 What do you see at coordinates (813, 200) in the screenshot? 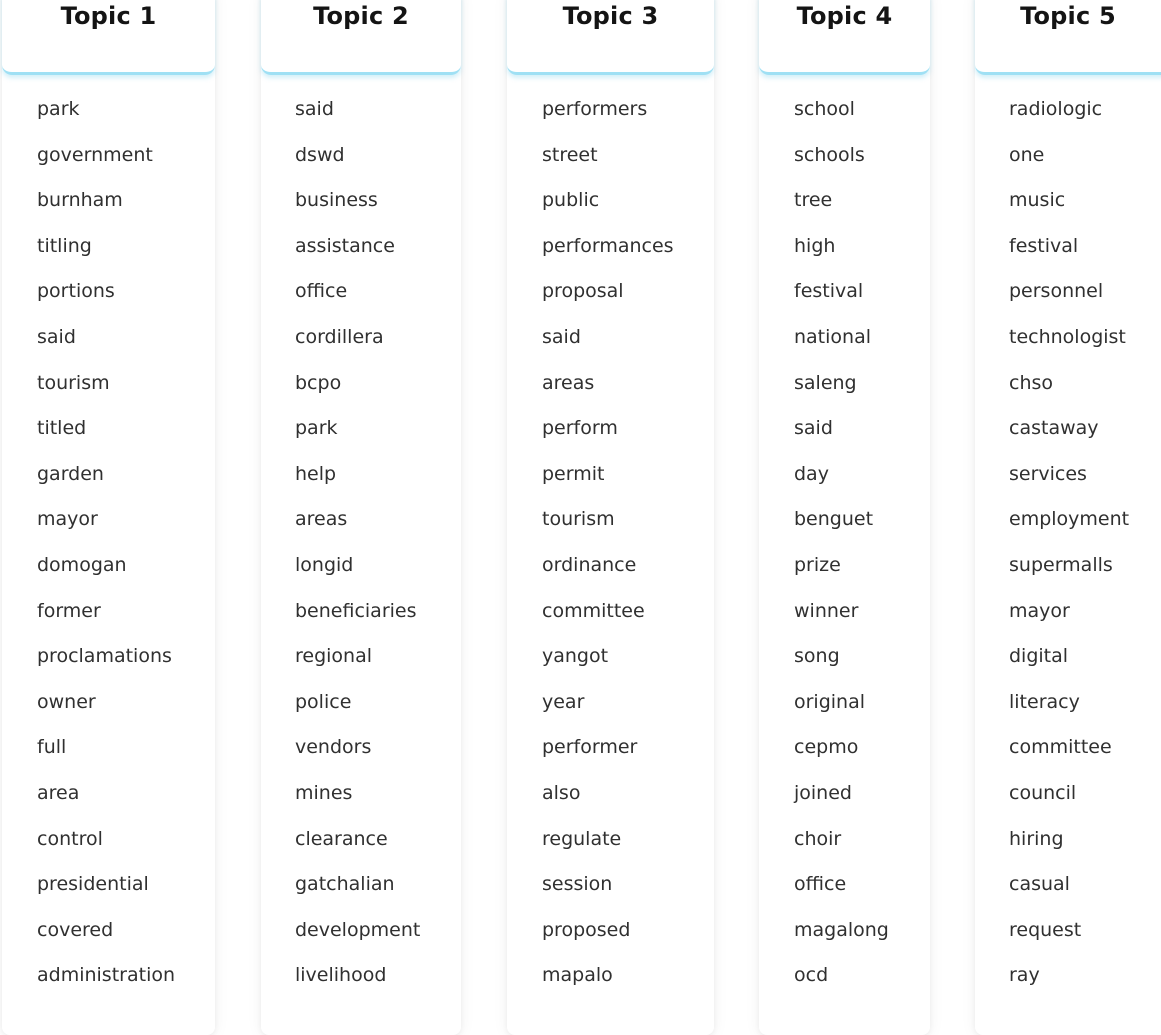
I see `topic-word: tree` at bounding box center [813, 200].